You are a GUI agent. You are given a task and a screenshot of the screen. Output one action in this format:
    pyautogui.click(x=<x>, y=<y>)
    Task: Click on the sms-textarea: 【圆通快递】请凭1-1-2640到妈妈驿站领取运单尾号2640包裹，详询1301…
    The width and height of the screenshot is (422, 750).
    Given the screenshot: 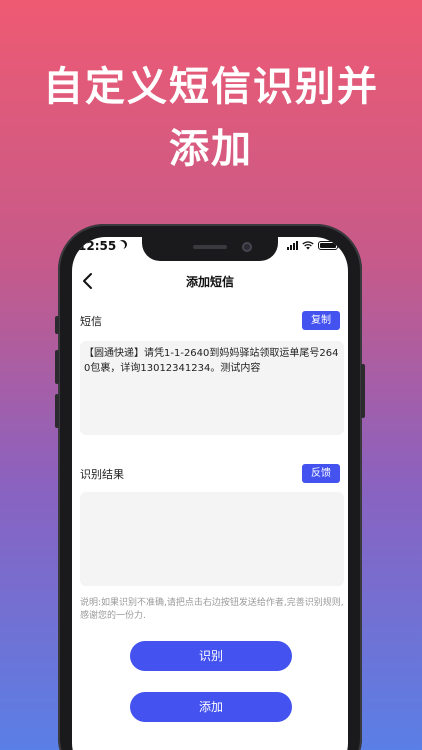 What is the action you would take?
    pyautogui.click(x=212, y=388)
    